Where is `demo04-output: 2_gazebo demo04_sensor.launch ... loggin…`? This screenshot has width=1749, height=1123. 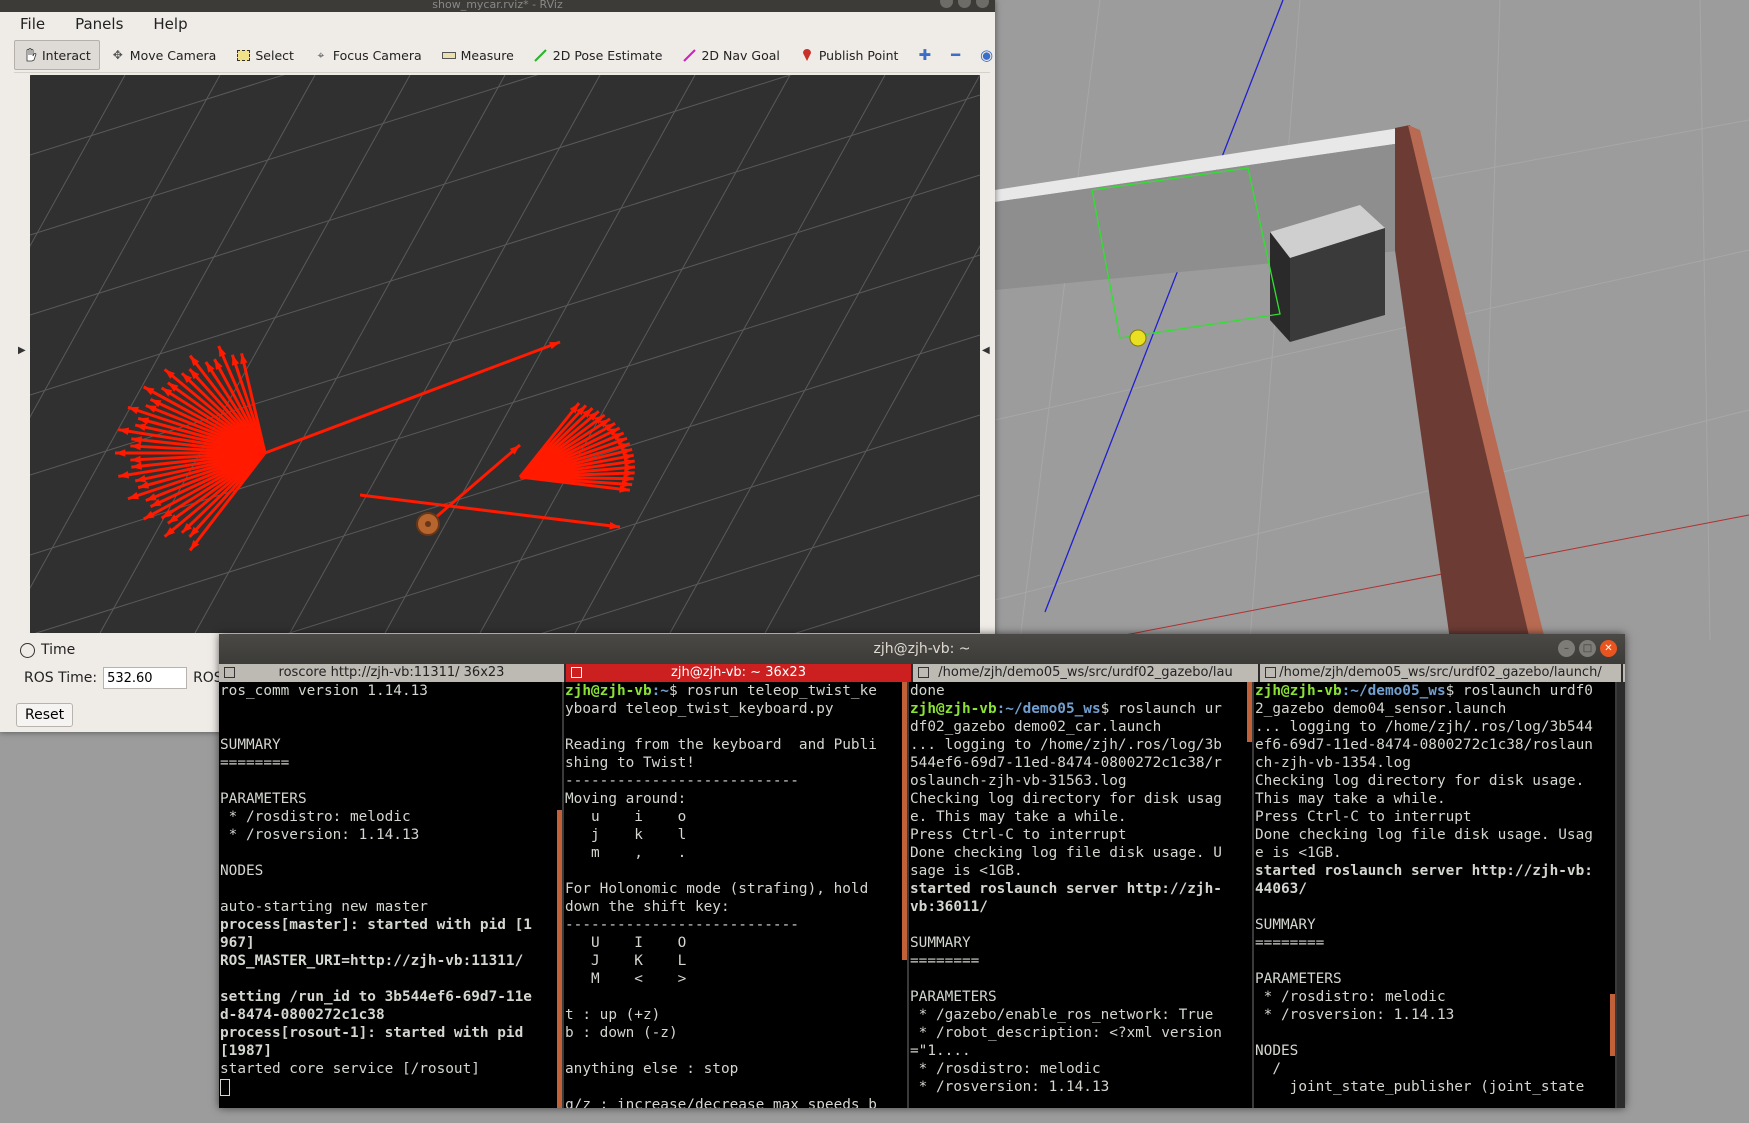
demo04-output: 2_gazebo demo04_sensor.launch ... loggin… is located at coordinates (1424, 781).